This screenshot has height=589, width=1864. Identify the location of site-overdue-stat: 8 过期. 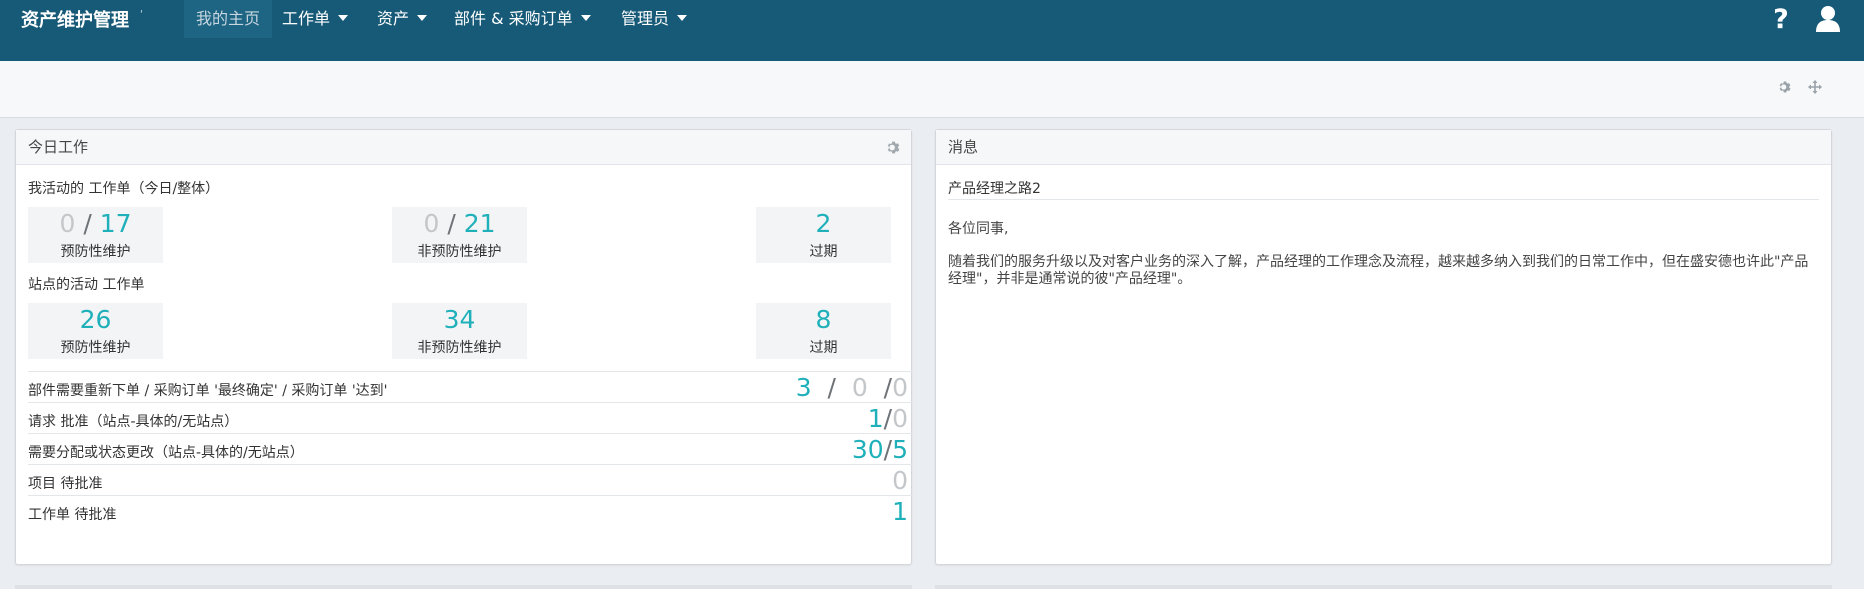
(823, 331).